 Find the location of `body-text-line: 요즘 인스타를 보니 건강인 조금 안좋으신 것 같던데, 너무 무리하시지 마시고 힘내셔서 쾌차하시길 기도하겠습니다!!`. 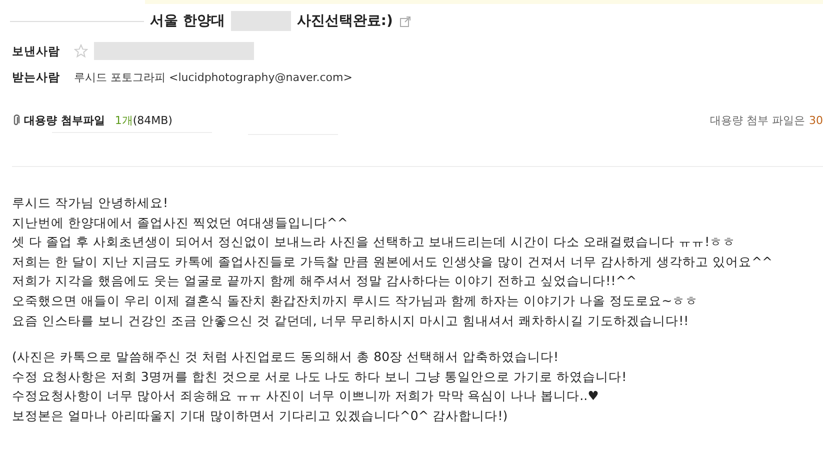

body-text-line: 요즘 인스타를 보니 건강인 조금 안좋으신 것 같던데, 너무 무리하시지 마시고 힘내셔서 쾌차하시길 기도하겠습니다!! is located at coordinates (351, 321).